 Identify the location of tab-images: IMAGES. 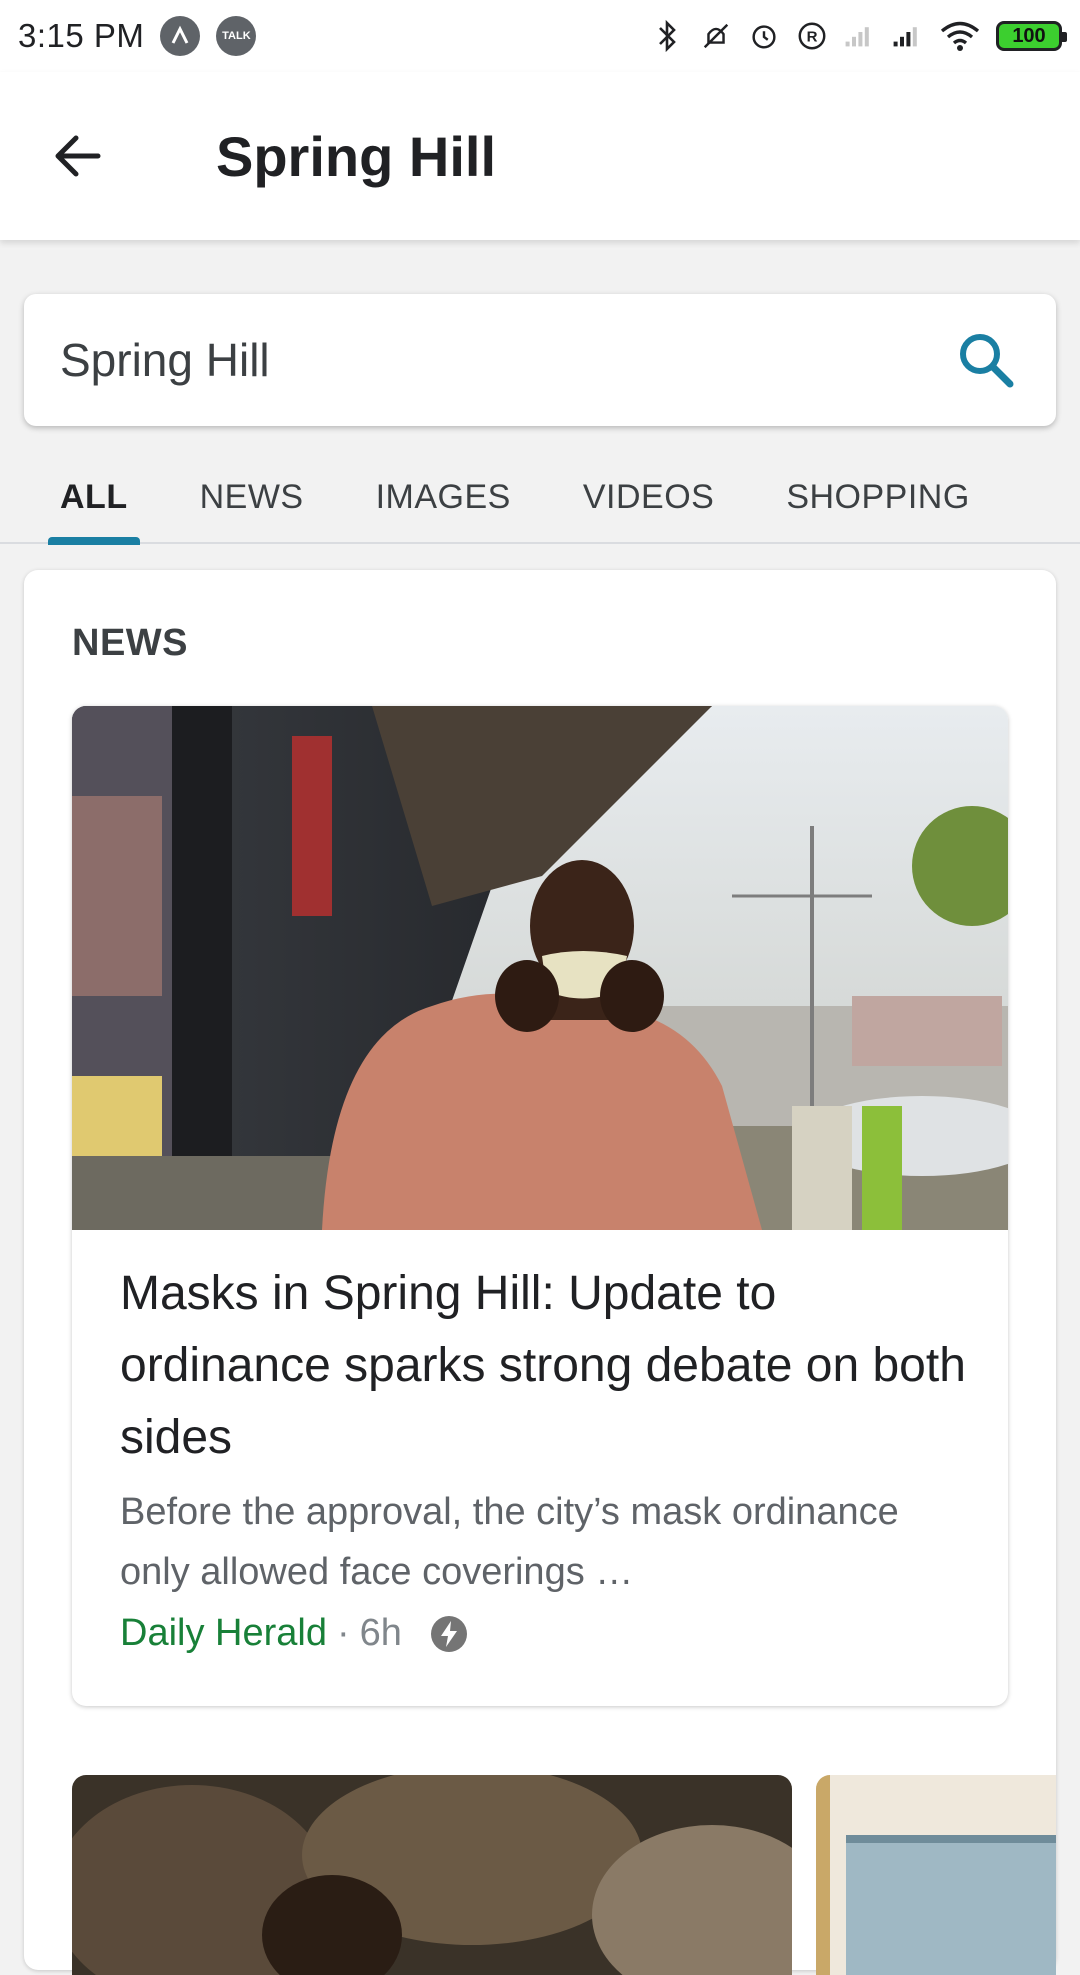
(443, 497).